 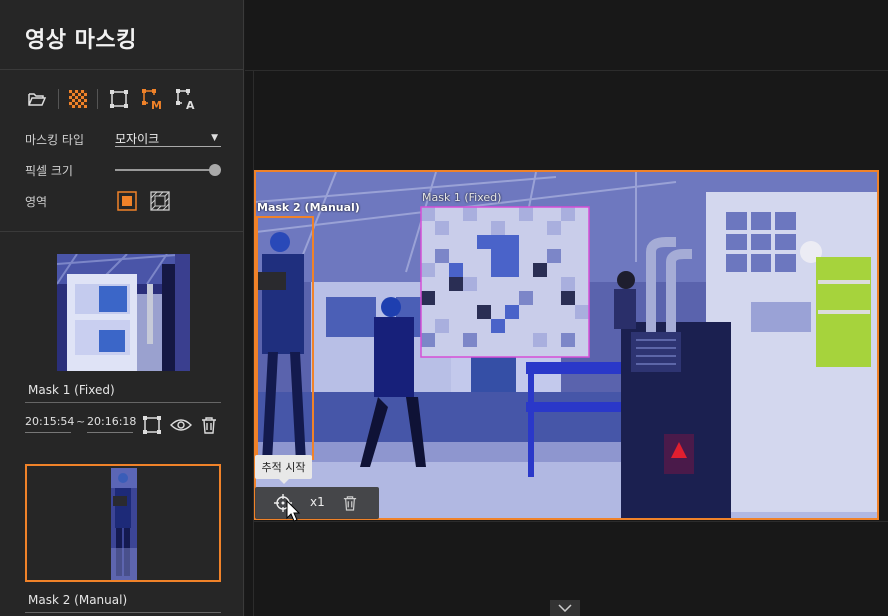 I want to click on eye-icon, so click(x=181, y=425).